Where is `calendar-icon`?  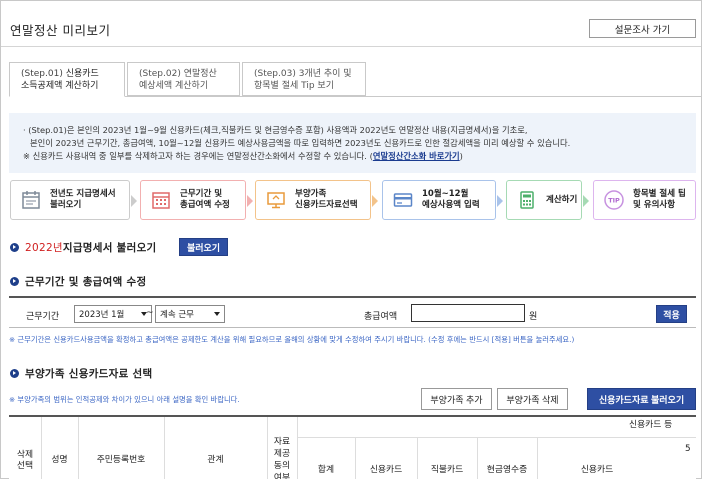
calendar-icon is located at coordinates (161, 200).